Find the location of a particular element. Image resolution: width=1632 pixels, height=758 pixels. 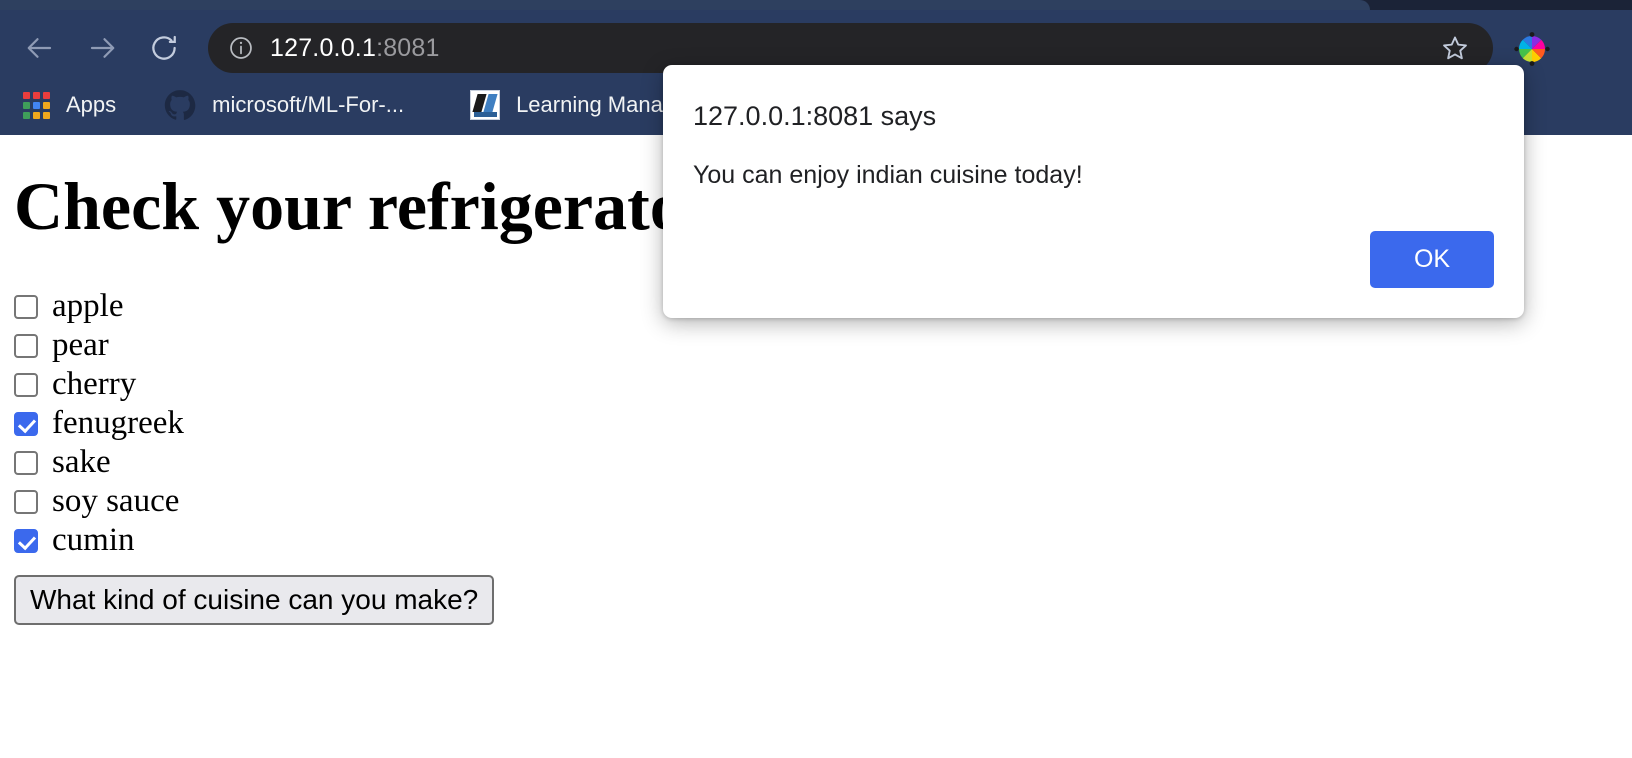

address-bar-url: 127.0.0.1:8081 is located at coordinates (355, 48).